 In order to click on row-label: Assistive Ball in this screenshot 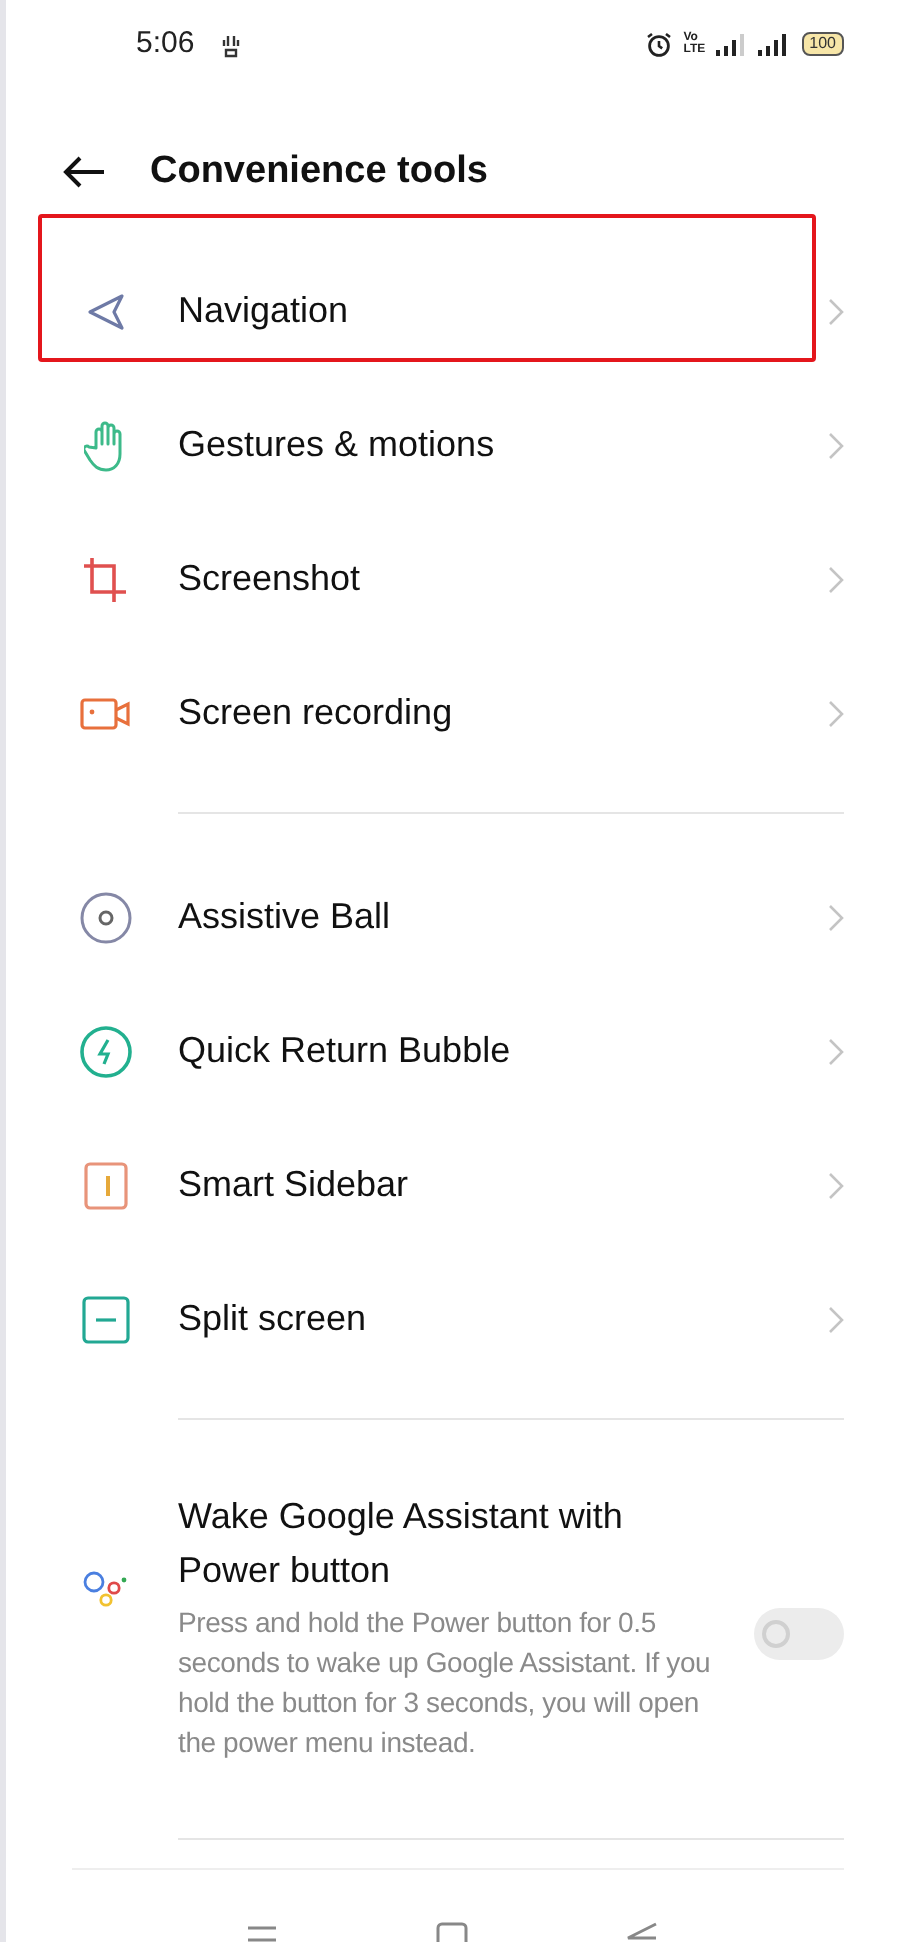, I will do `click(503, 917)`.